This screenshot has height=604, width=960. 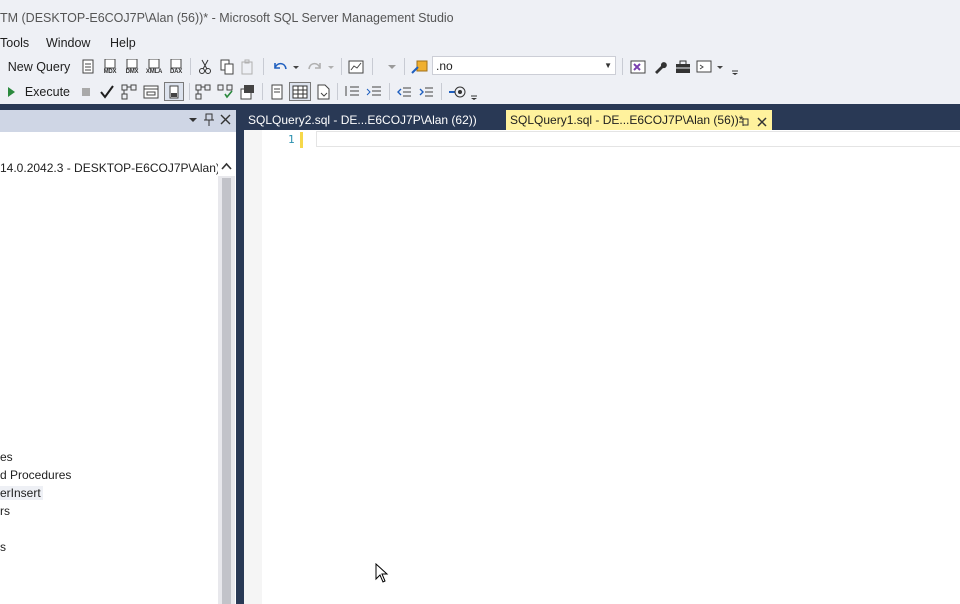 What do you see at coordinates (209, 121) in the screenshot?
I see `pin-icon` at bounding box center [209, 121].